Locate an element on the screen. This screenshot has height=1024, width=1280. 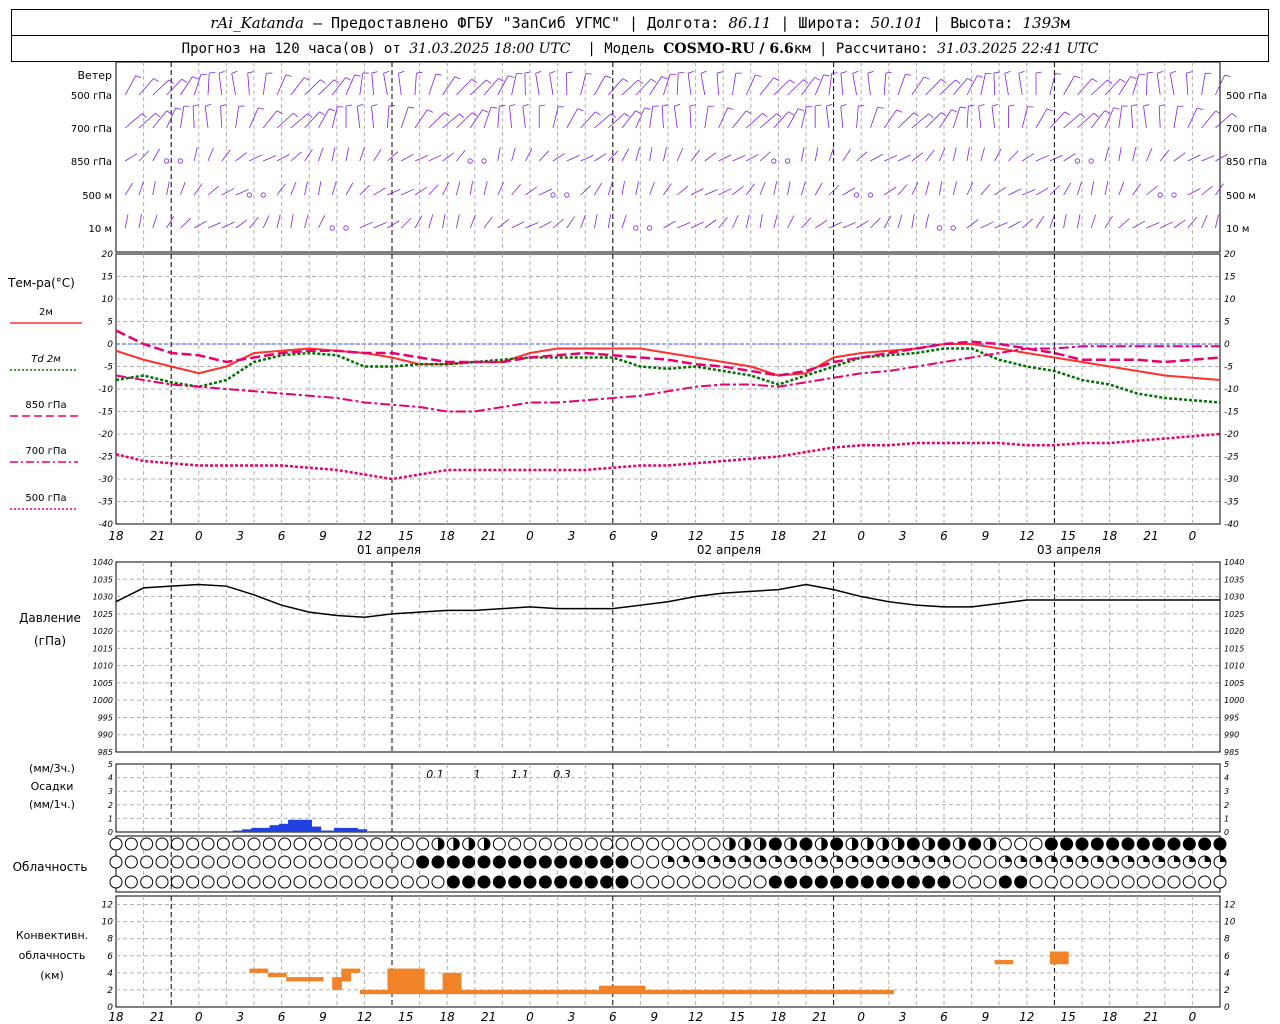
prec-ytick-left: 2 is located at coordinates (110, 805).